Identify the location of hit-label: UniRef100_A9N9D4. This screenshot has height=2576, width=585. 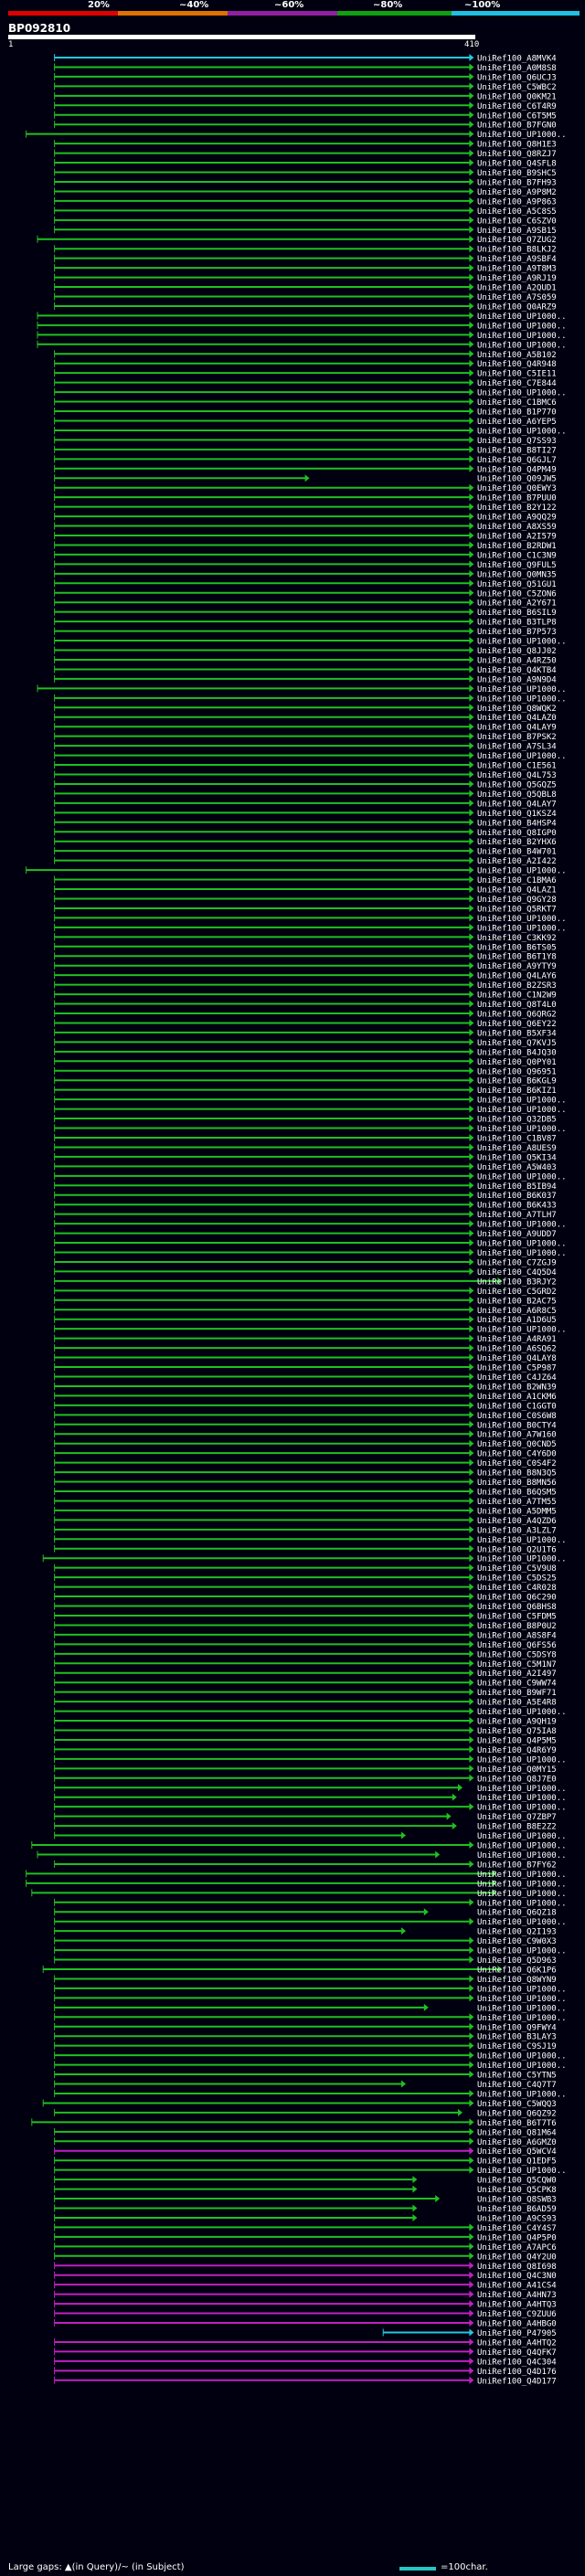
(517, 679).